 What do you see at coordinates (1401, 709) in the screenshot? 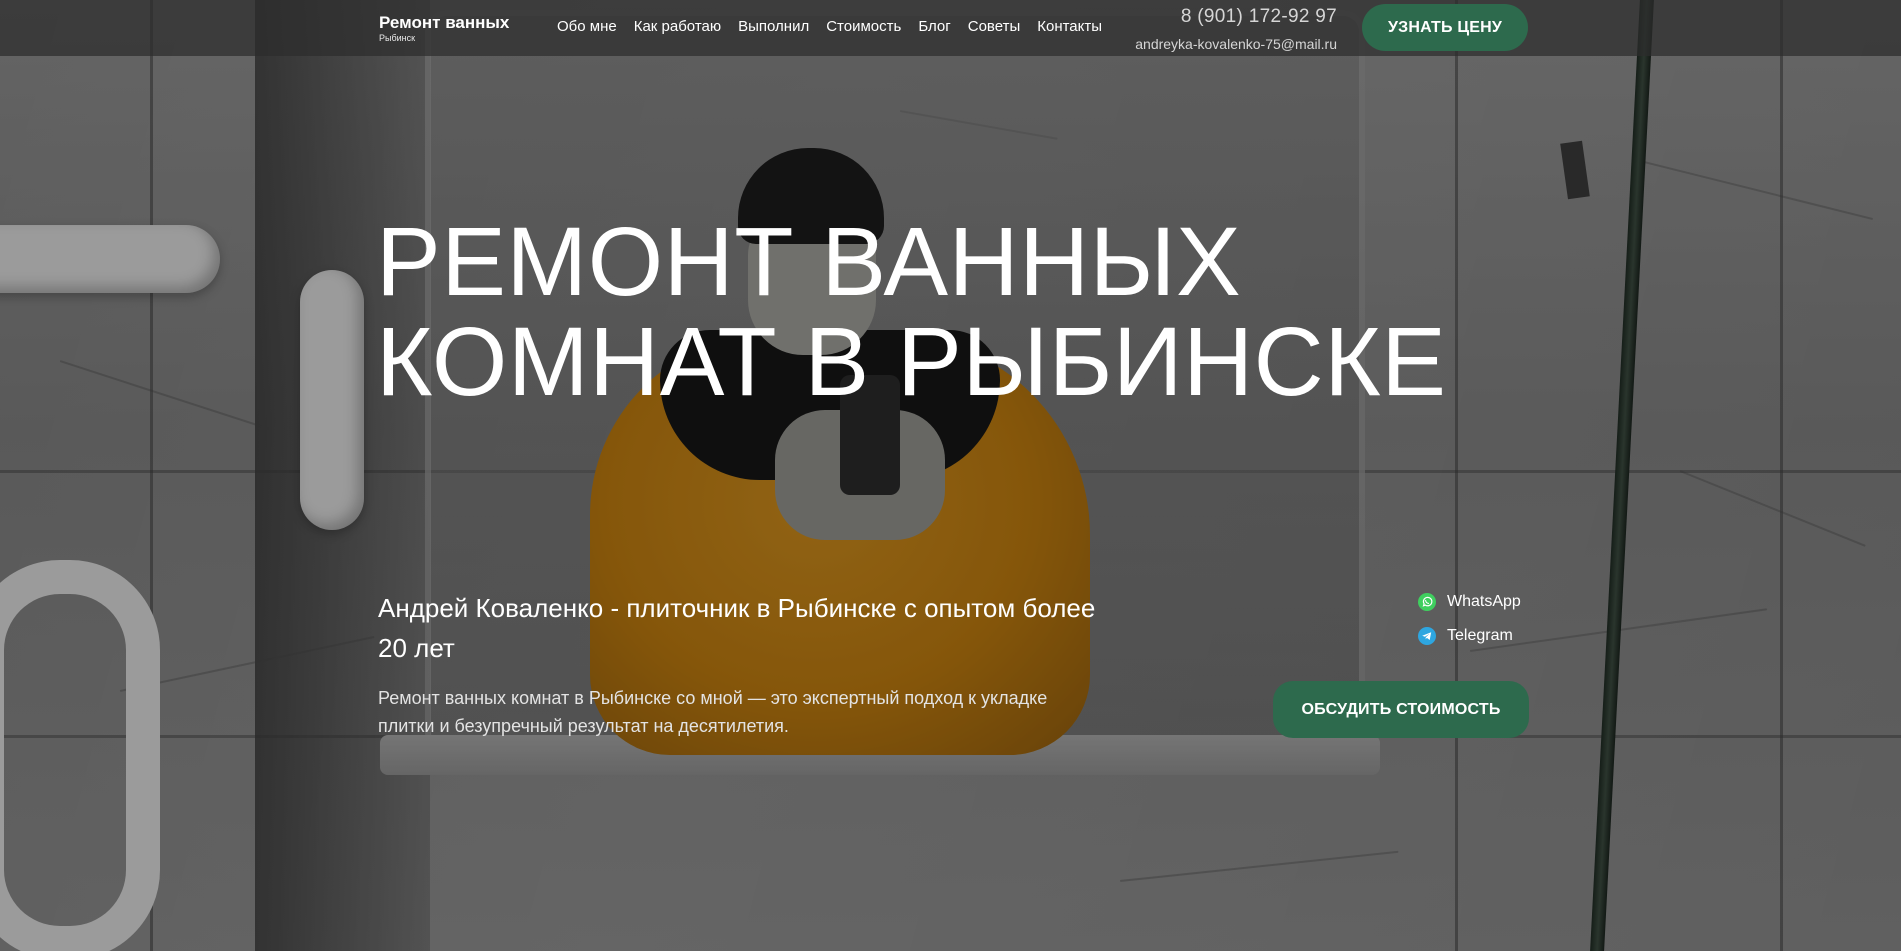
I see `discuss-price-button: ОБСУДИТЬ СТОИМОСТЬ` at bounding box center [1401, 709].